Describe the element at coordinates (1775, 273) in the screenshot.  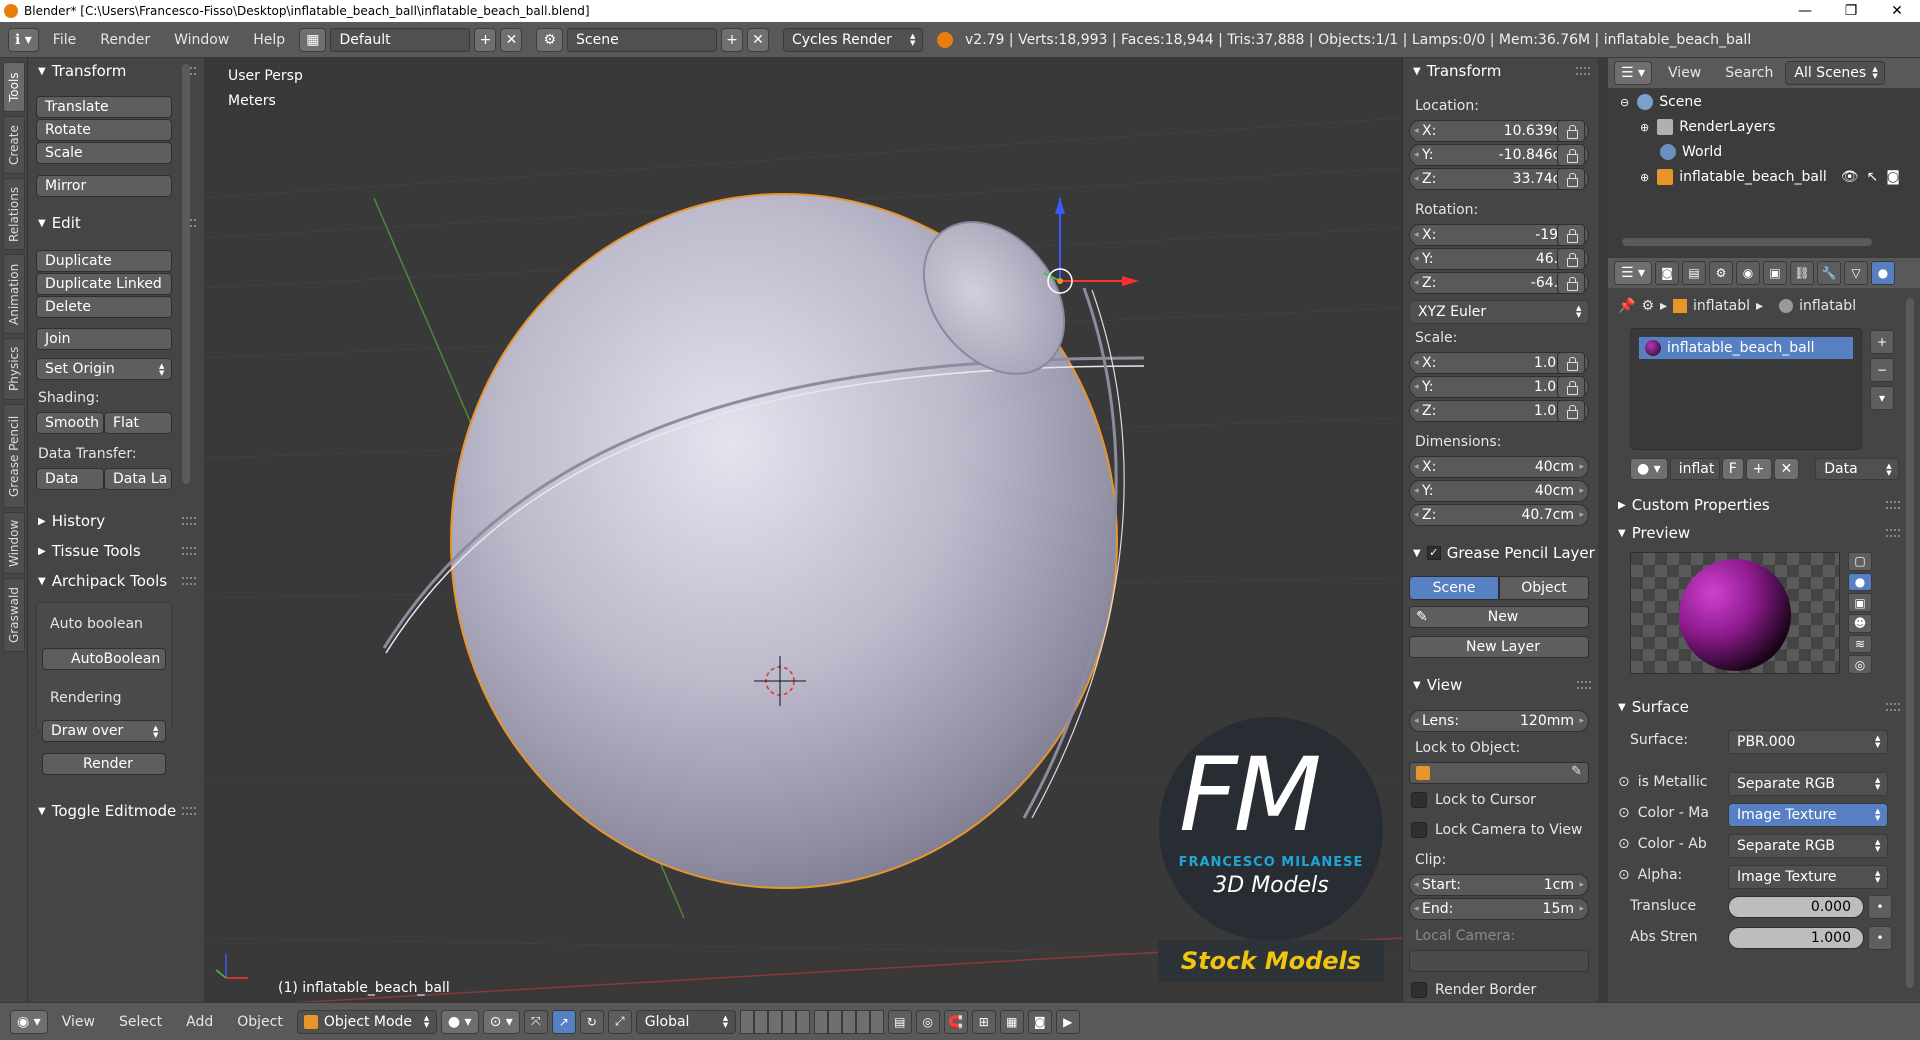
I see `object-tab-icon: ▣` at that location.